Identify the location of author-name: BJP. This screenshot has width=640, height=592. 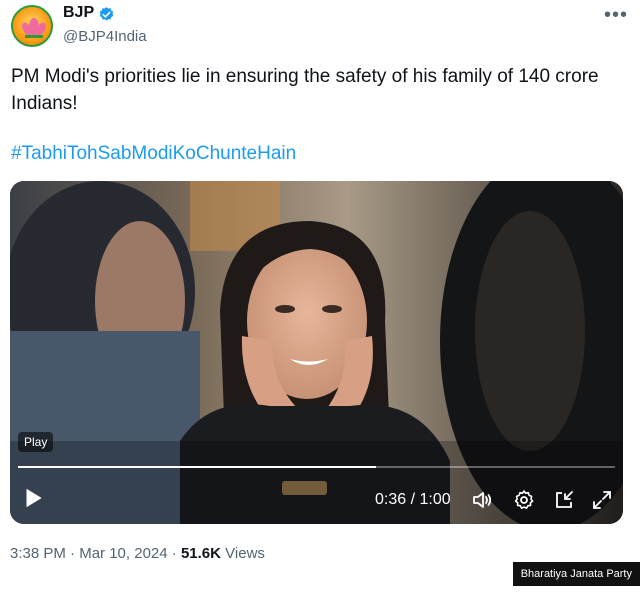
(78, 13).